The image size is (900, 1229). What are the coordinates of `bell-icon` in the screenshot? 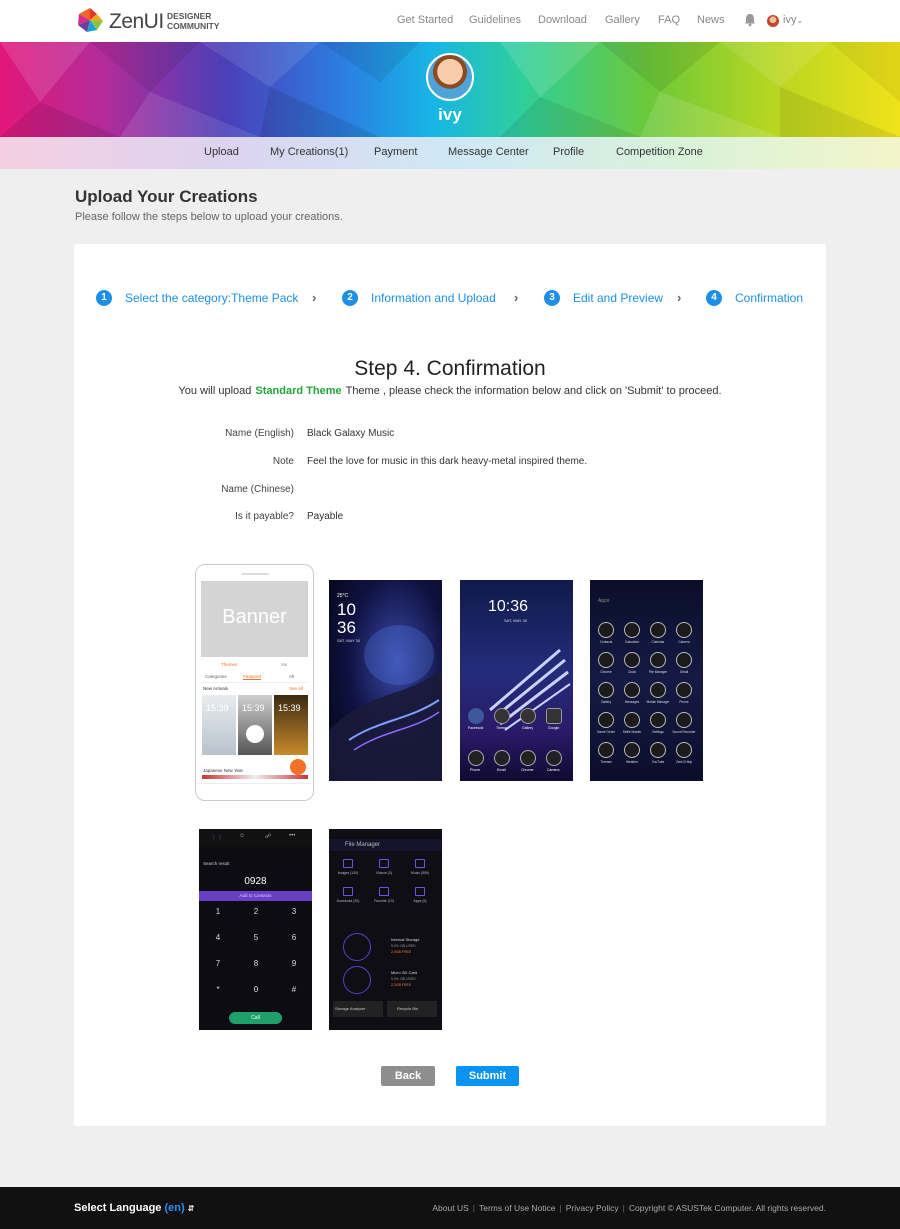 It's located at (750, 20).